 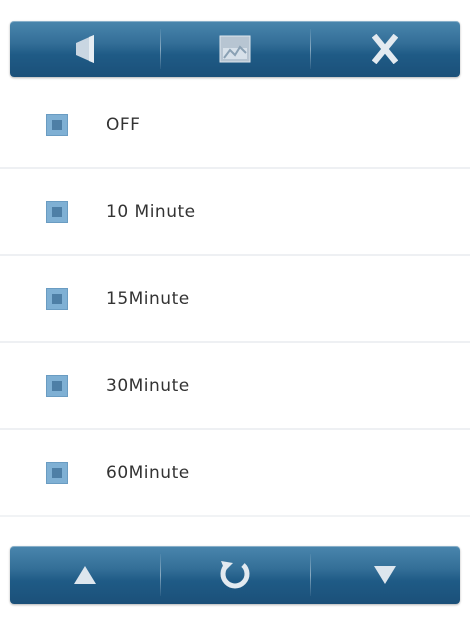 I want to click on list-item-60-minute: 60Minute, so click(x=235, y=473).